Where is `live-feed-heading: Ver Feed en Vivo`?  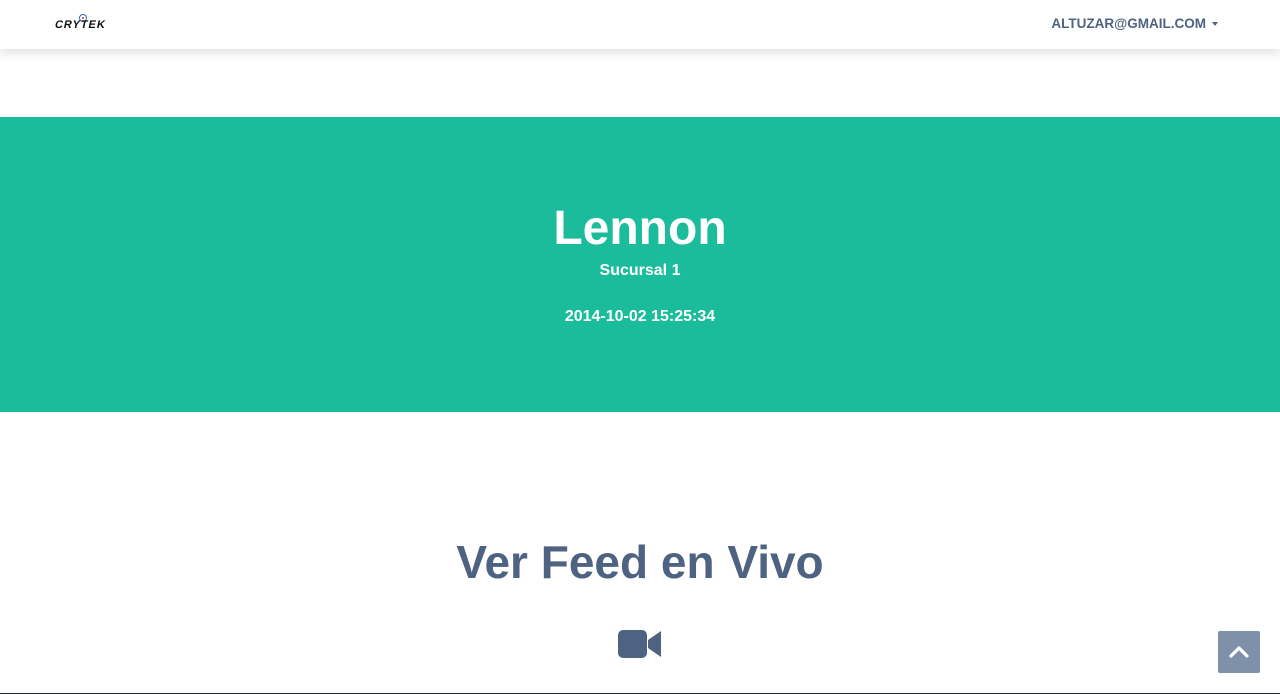 live-feed-heading: Ver Feed en Vivo is located at coordinates (640, 562).